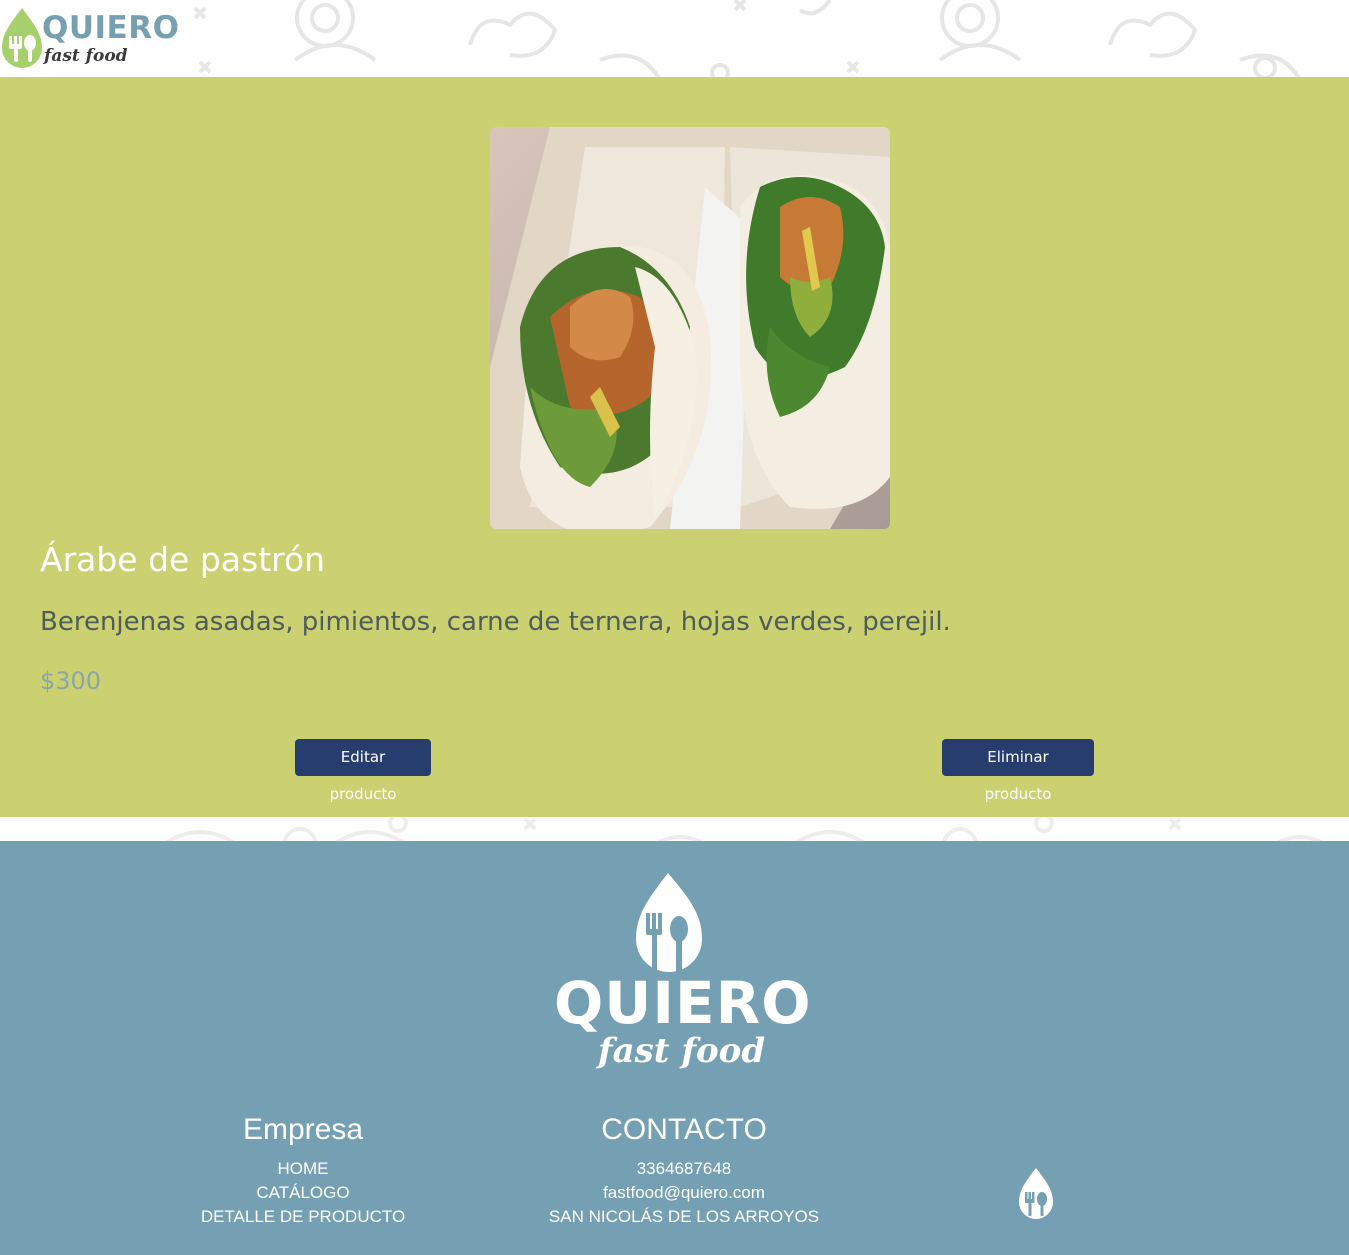  Describe the element at coordinates (684, 1216) in the screenshot. I see `contact-address: SAN NICOLÁS DE LOS ARROYOS` at that location.